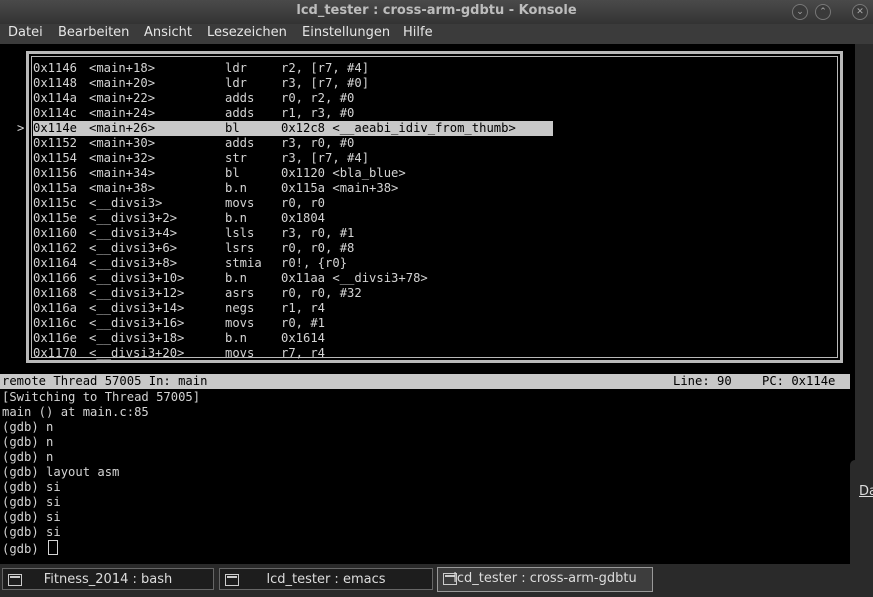 Image resolution: width=873 pixels, height=597 pixels. Describe the element at coordinates (101, 397) in the screenshot. I see `console-line: [Switching to Thread 57005]` at that location.